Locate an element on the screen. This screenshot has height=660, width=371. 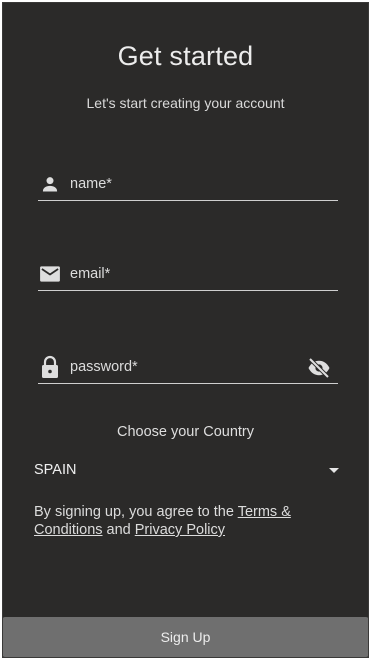
visibility-off-icon is located at coordinates (319, 368).